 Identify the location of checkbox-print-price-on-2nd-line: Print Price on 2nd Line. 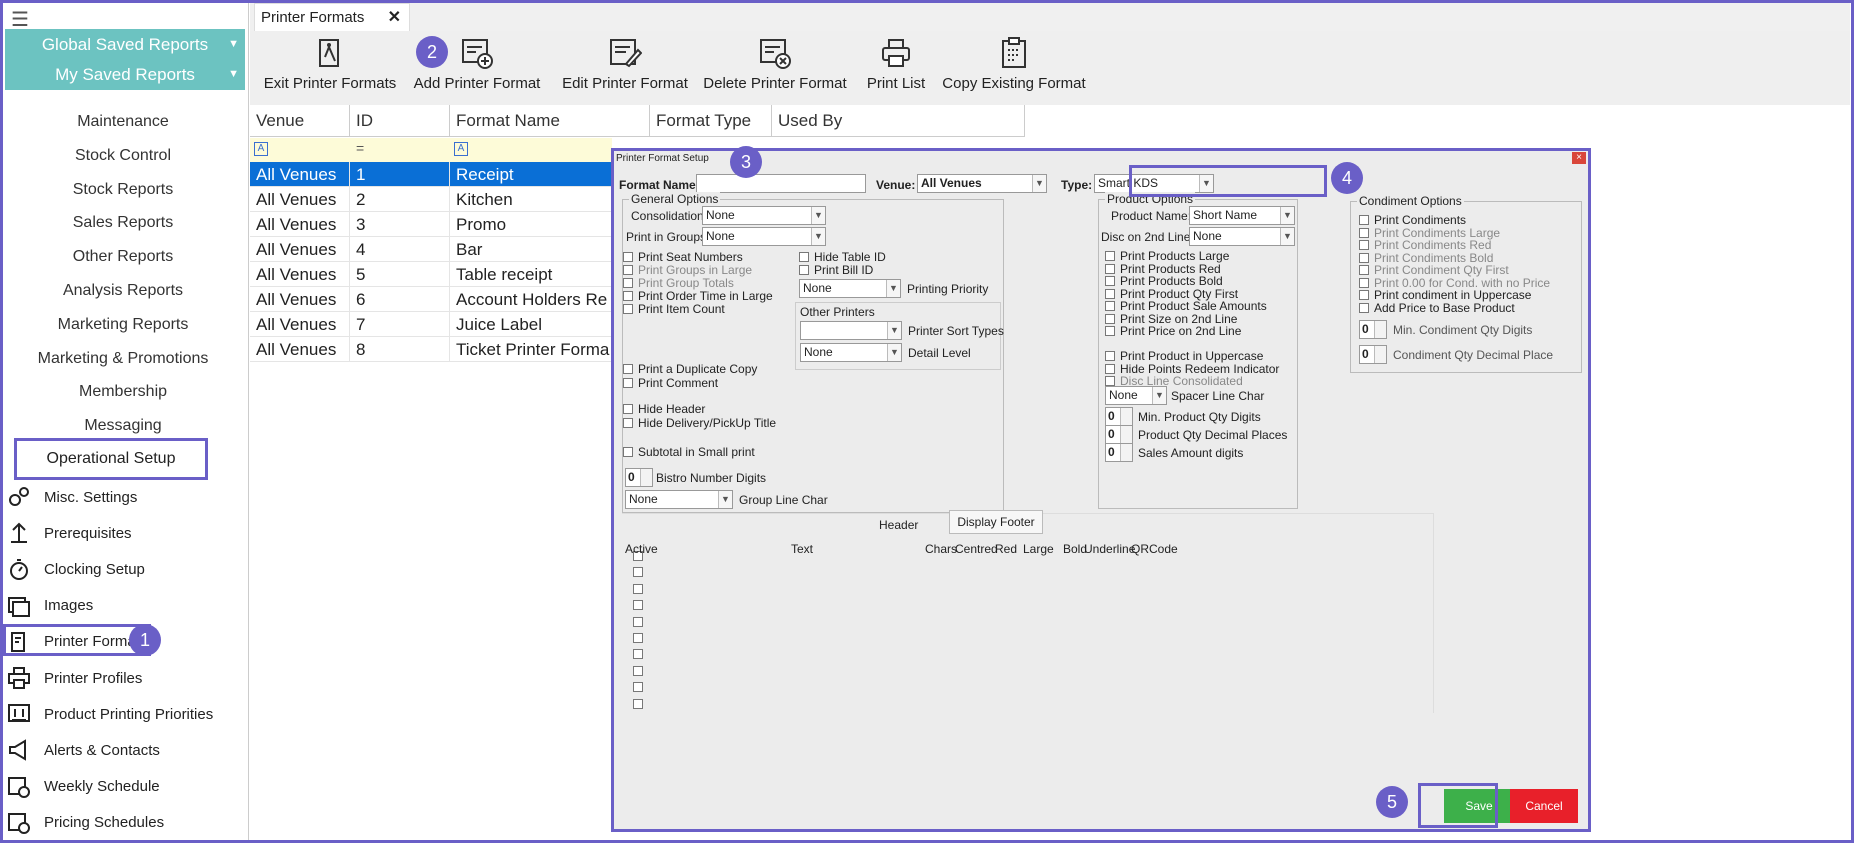
(1186, 331).